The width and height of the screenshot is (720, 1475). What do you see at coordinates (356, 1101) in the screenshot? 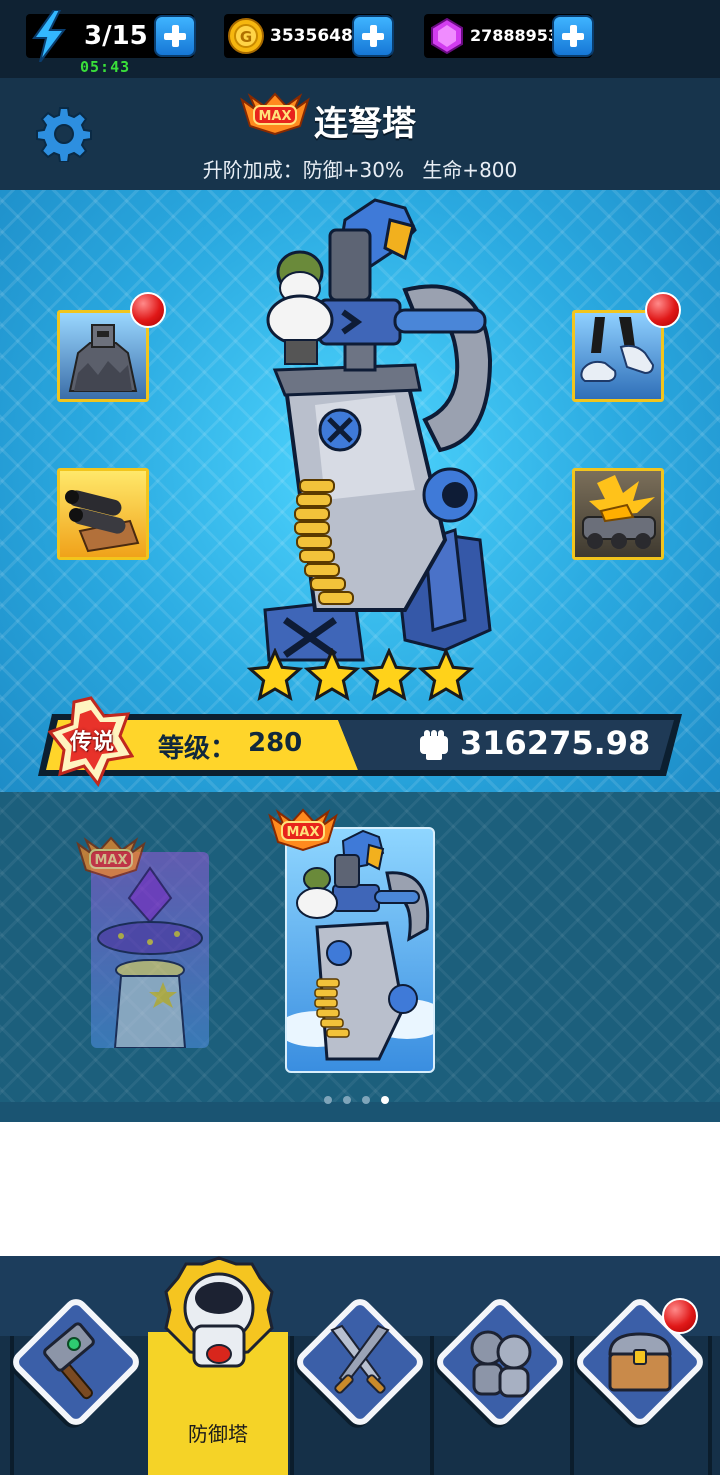
I see `page-indicator` at bounding box center [356, 1101].